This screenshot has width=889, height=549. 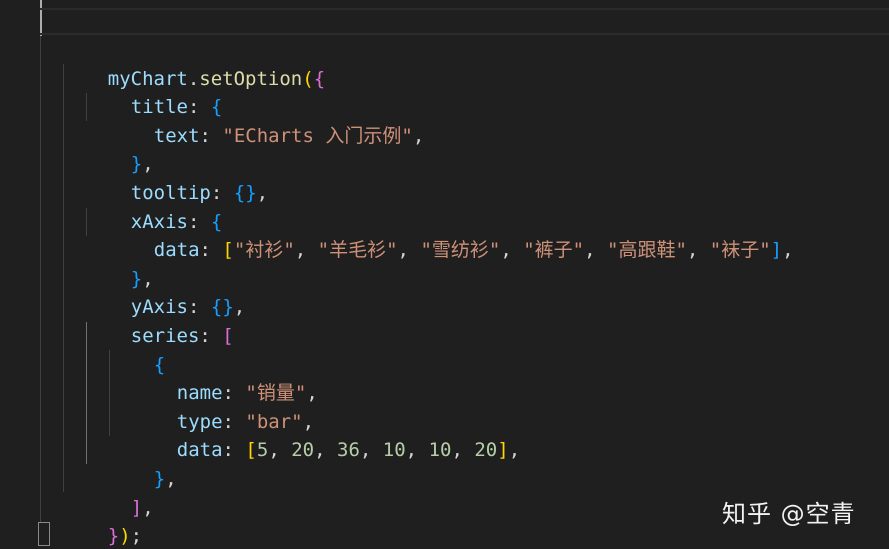 I want to click on code-token: 36, so click(x=348, y=450).